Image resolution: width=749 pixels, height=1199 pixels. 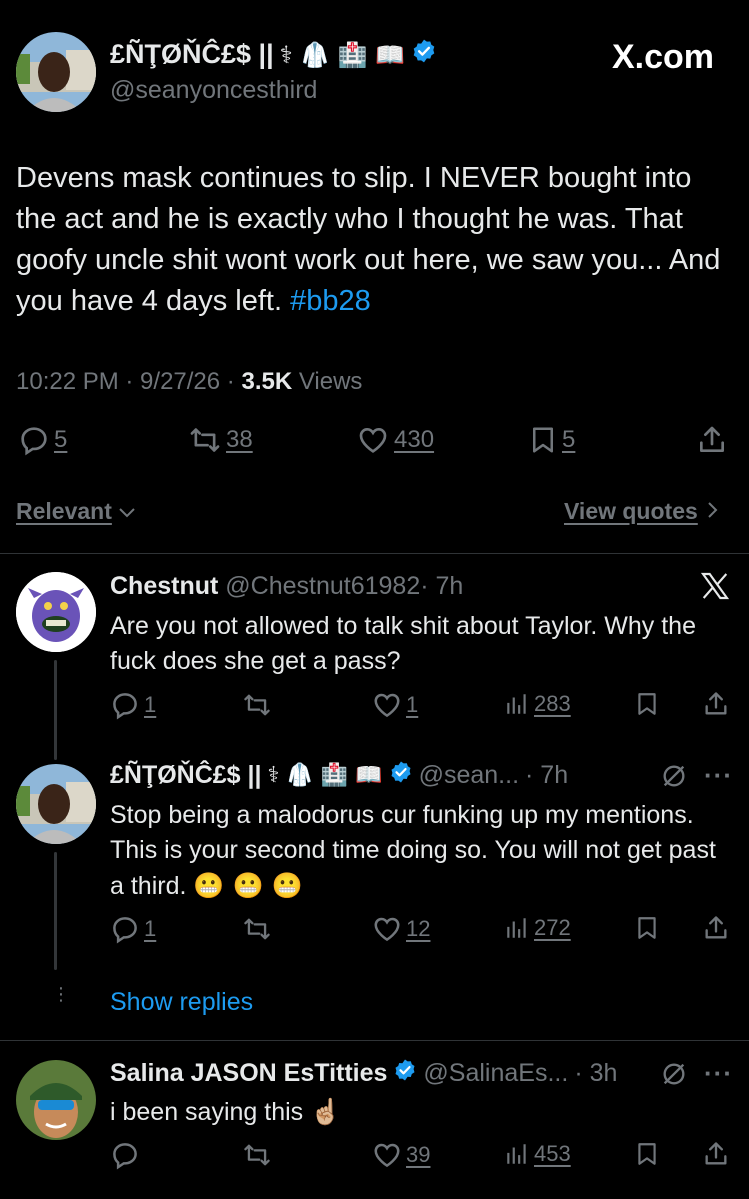 What do you see at coordinates (663, 57) in the screenshot?
I see `brand-label: X.com` at bounding box center [663, 57].